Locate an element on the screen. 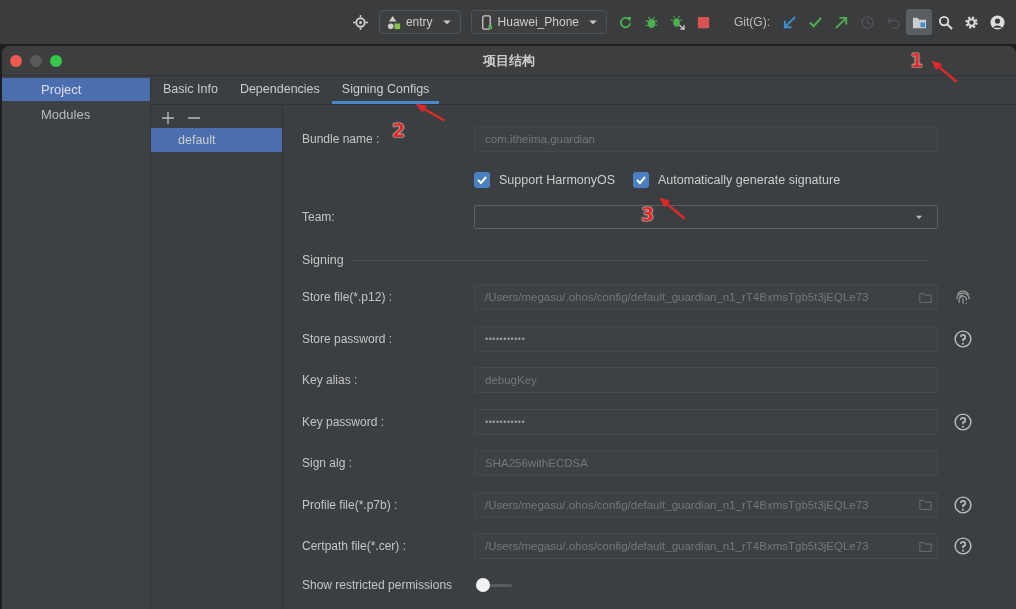  arrow-up-right-icon is located at coordinates (841, 22).